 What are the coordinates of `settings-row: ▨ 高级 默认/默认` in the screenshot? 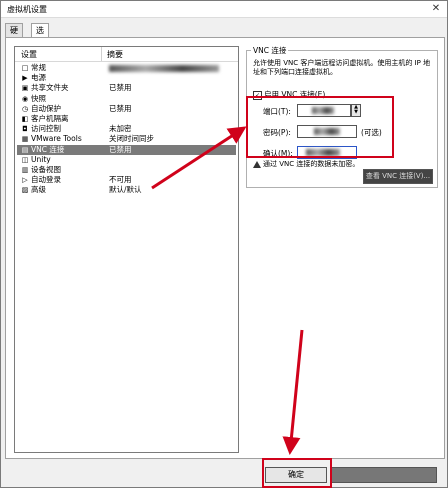 It's located at (126, 190).